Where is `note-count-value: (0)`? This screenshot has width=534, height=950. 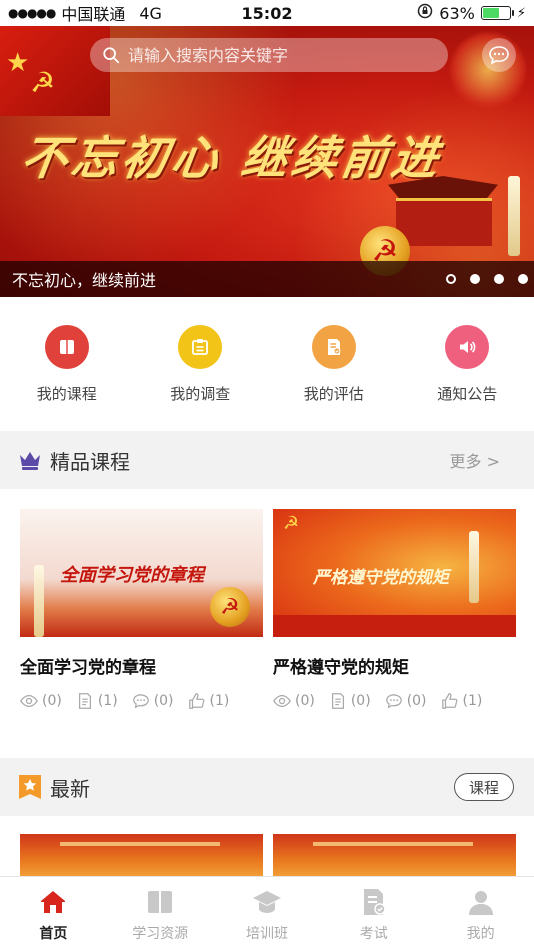 note-count-value: (0) is located at coordinates (360, 701).